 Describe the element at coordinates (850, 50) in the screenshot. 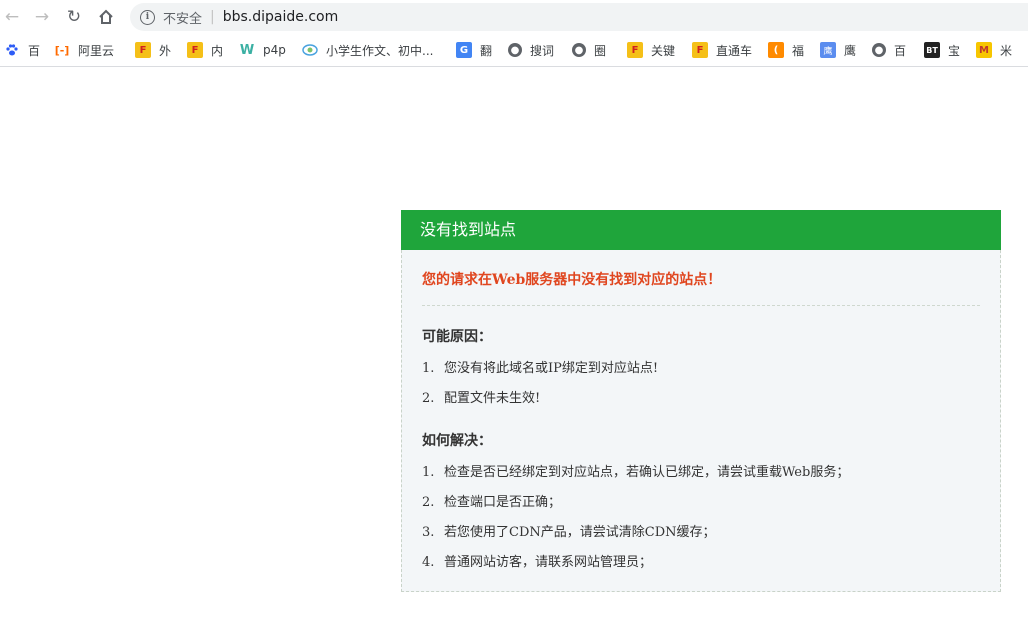

I see `bookmark-label: 鹰` at that location.